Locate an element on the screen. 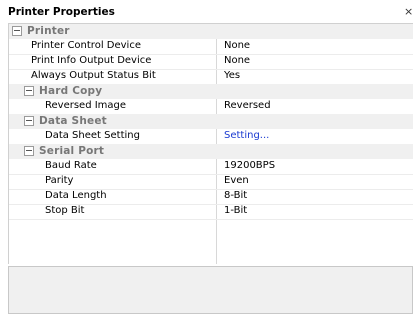 This screenshot has height=317, width=413. property-name: Data Sheet Setting is located at coordinates (92, 135).